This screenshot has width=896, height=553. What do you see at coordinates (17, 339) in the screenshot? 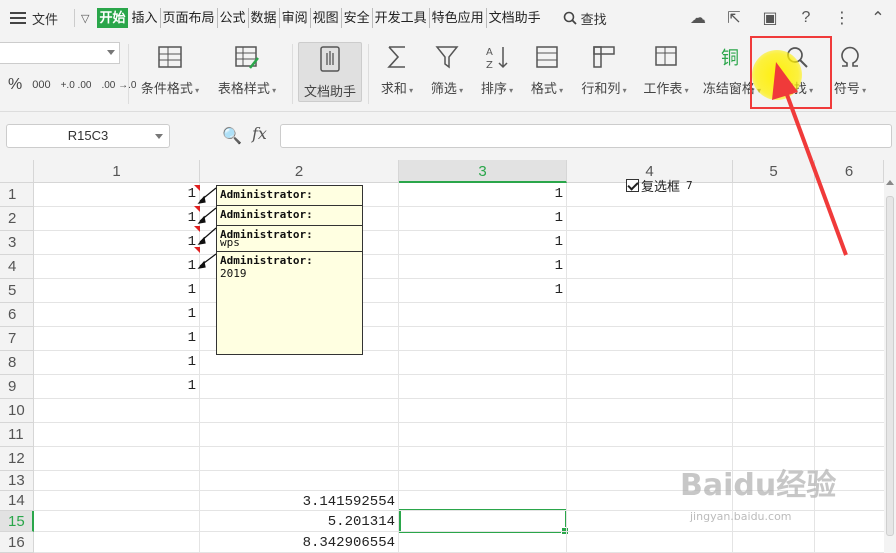
I see `row-header: 7` at bounding box center [17, 339].